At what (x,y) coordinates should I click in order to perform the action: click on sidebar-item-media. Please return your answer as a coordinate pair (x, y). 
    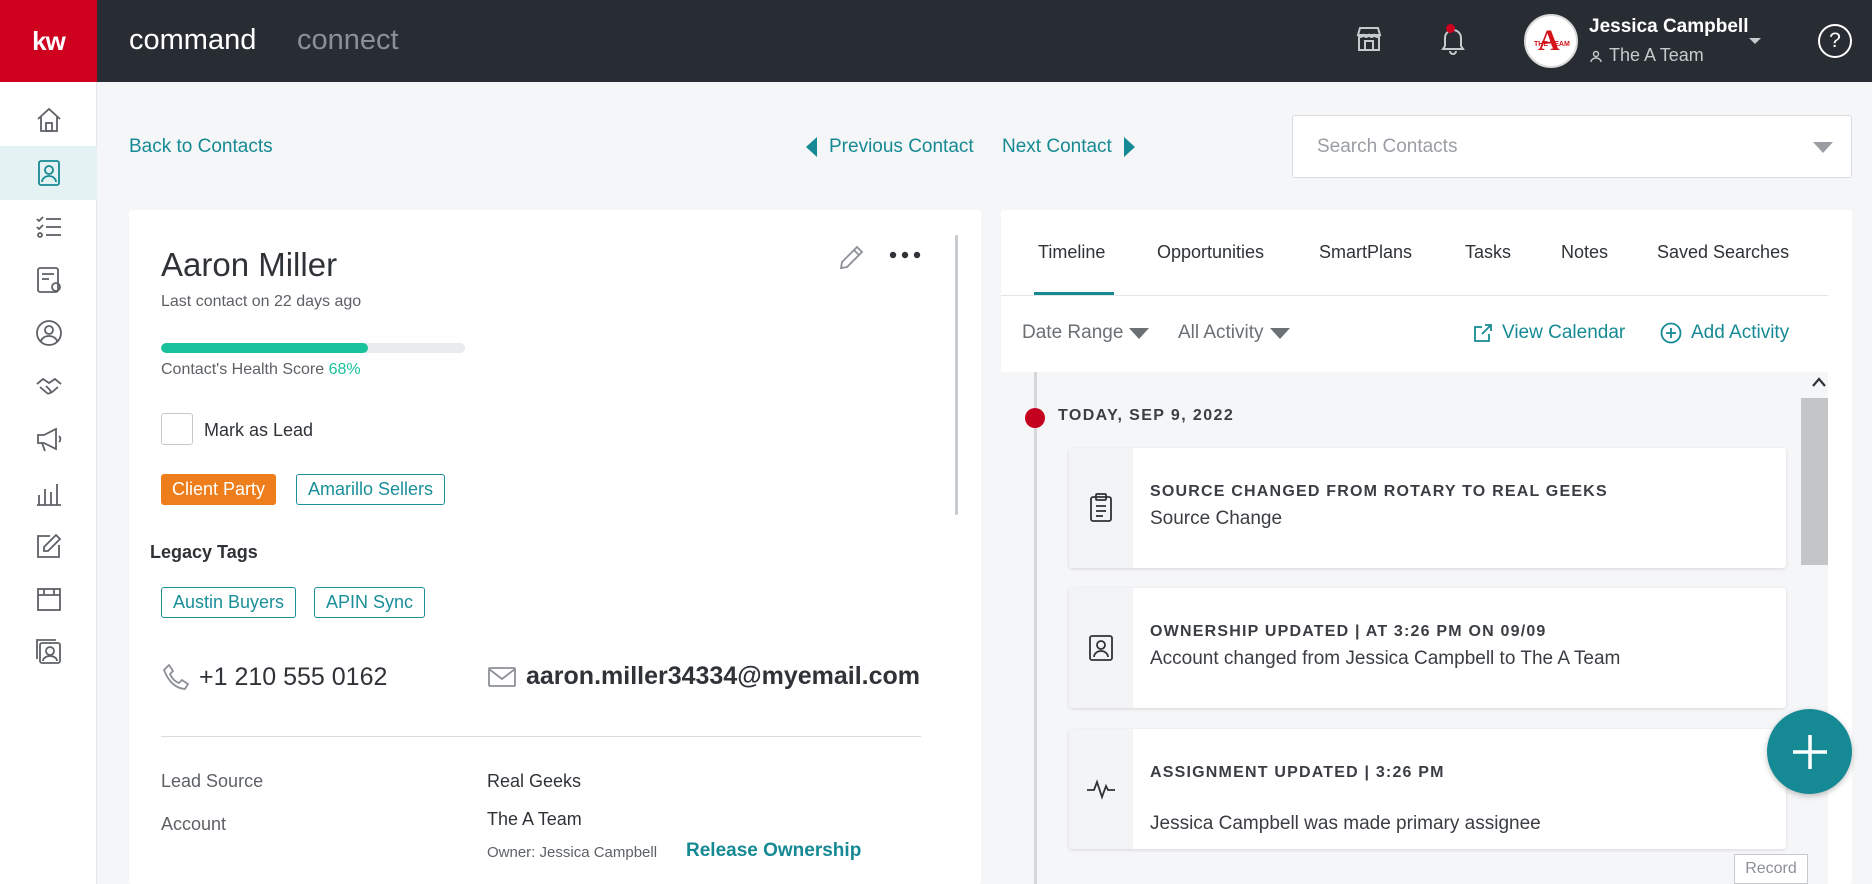
    Looking at the image, I should click on (48, 652).